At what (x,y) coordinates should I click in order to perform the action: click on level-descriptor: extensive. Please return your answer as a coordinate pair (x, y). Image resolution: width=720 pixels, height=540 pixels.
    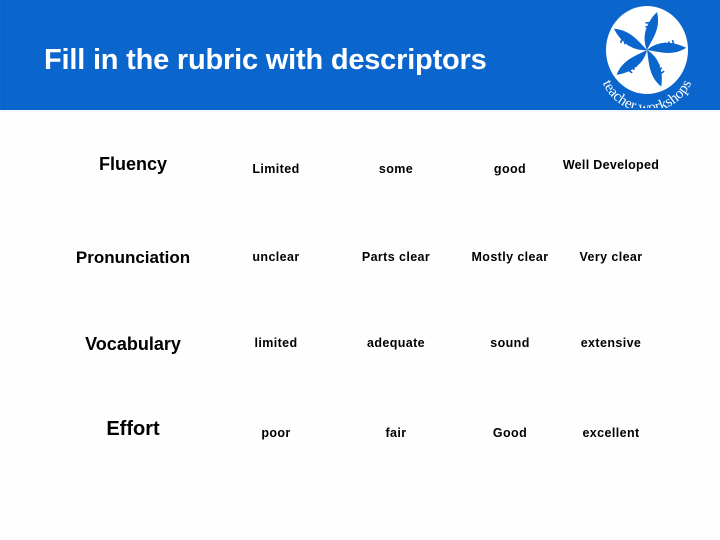
    Looking at the image, I should click on (611, 343).